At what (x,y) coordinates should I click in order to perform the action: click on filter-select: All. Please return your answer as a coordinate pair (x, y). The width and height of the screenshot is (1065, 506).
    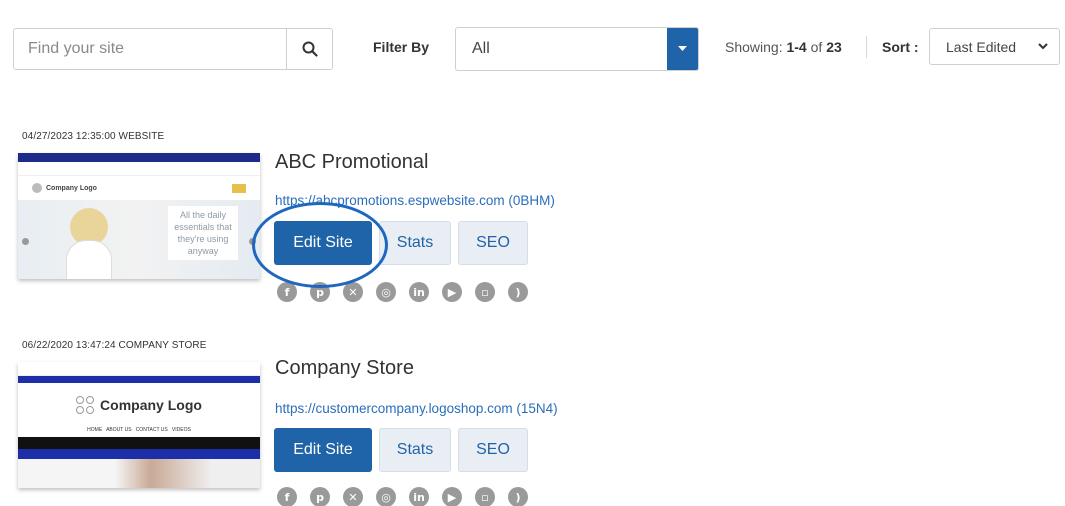
    Looking at the image, I should click on (577, 49).